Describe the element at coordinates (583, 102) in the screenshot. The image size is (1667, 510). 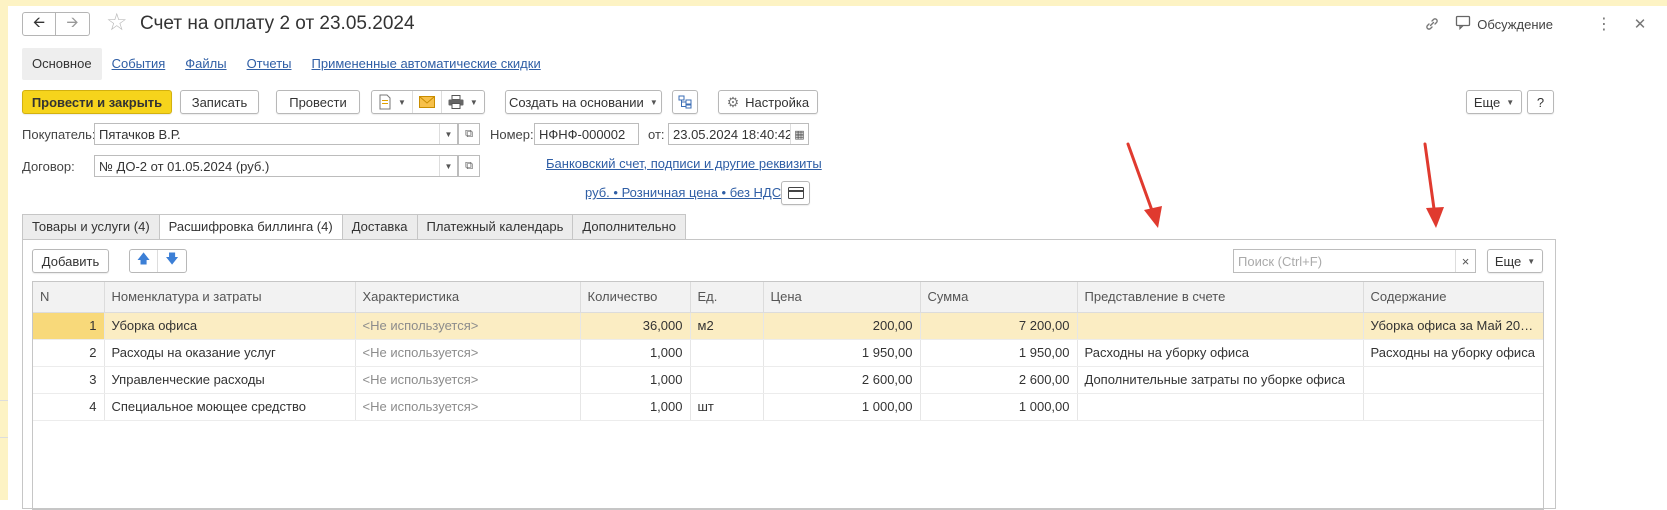
I see `create-based-on-button: Создать на основании ▼` at that location.